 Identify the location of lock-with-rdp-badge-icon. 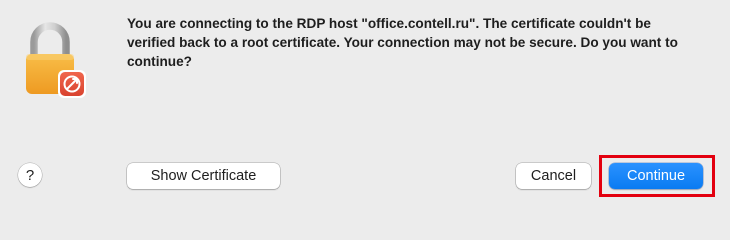
(56, 60).